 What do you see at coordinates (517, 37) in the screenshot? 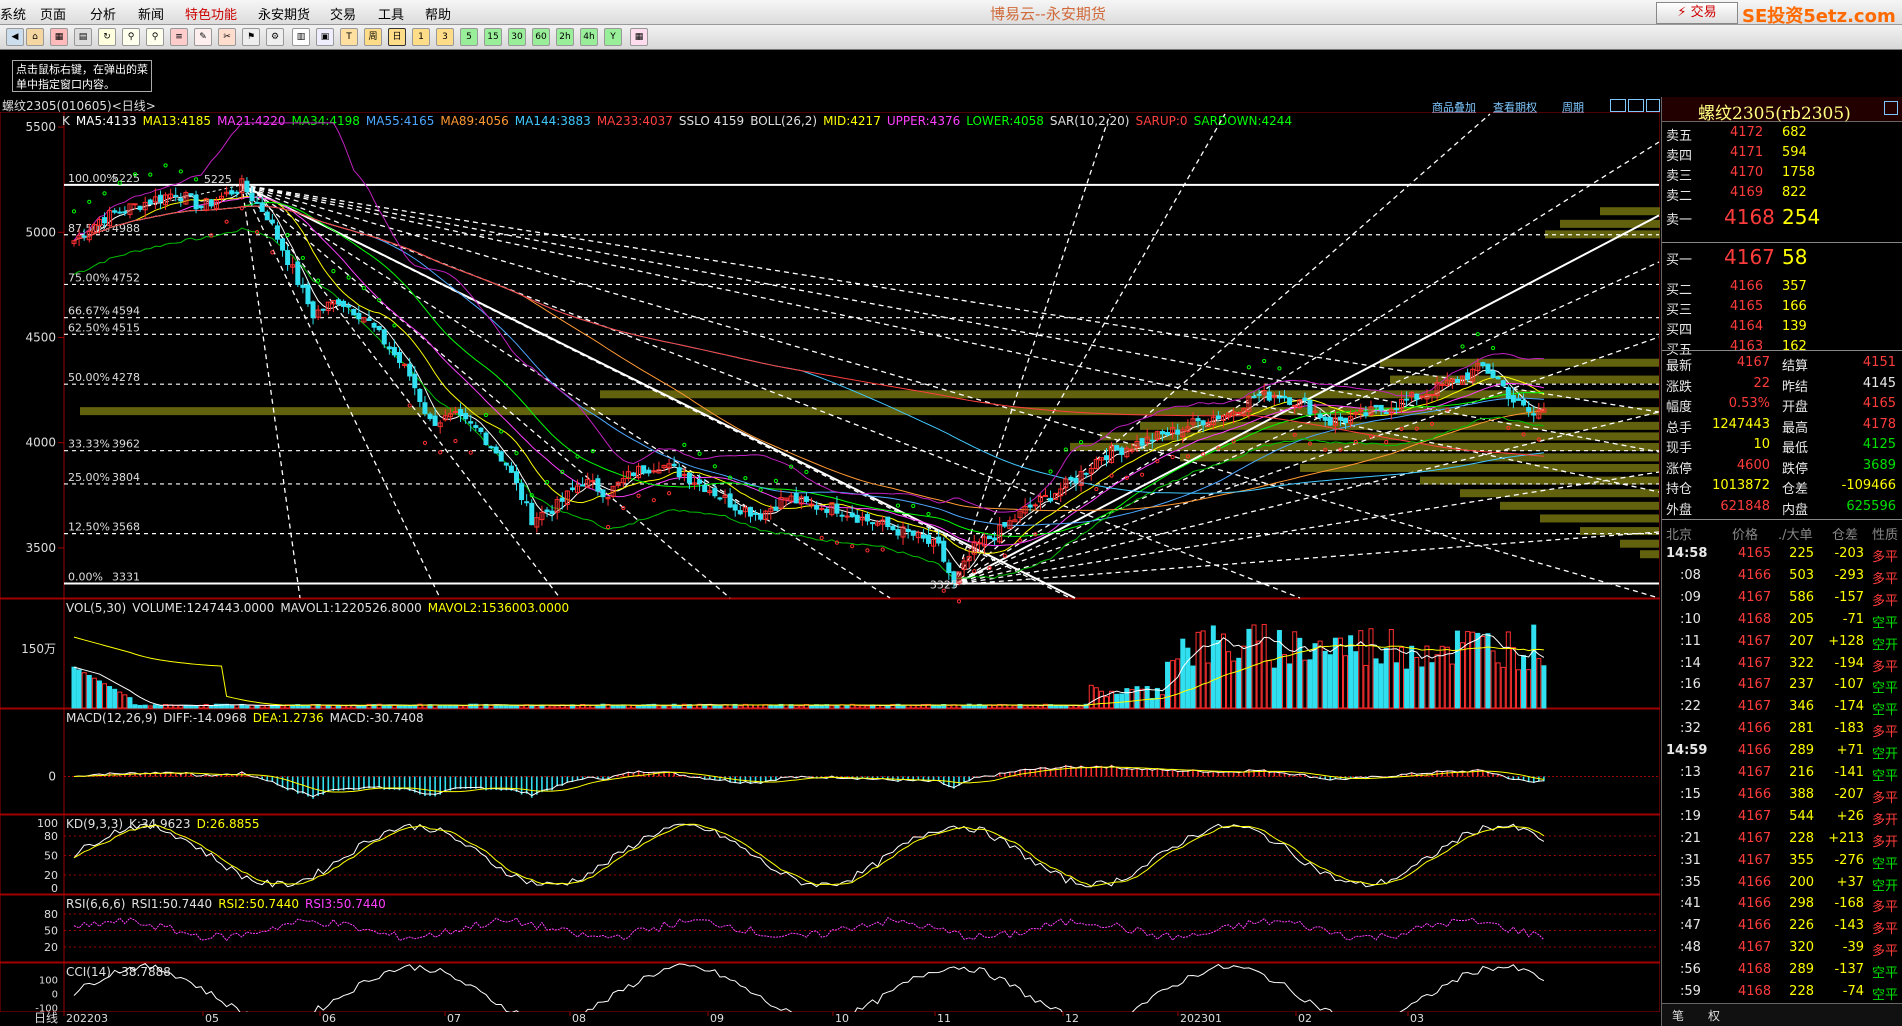
I see `period-30-button: 30` at bounding box center [517, 37].